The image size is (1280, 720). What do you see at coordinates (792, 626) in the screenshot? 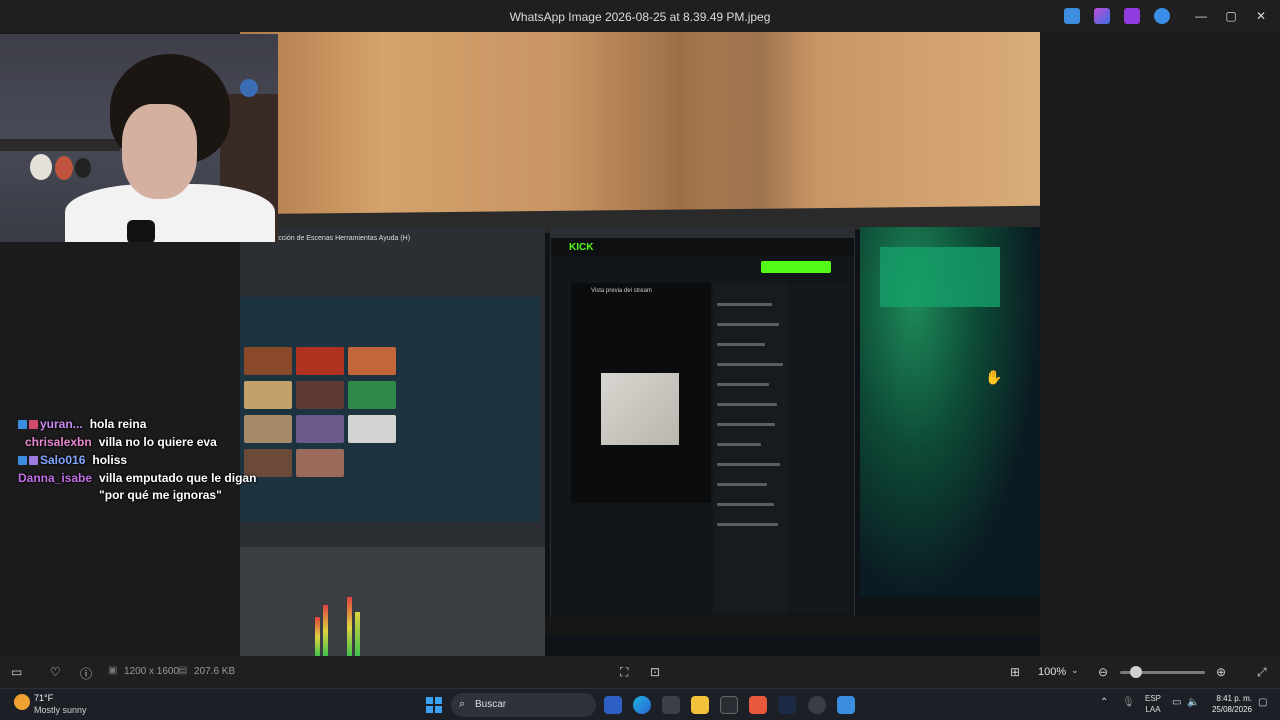
I see `monitor-bezel` at bounding box center [792, 626].